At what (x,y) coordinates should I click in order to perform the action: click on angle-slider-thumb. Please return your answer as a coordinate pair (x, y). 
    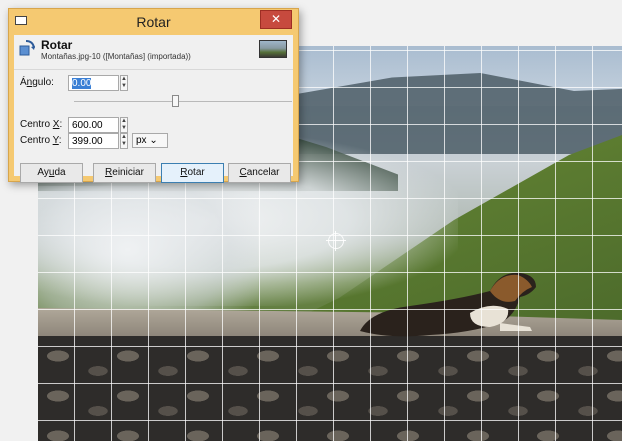
    Looking at the image, I should click on (175, 101).